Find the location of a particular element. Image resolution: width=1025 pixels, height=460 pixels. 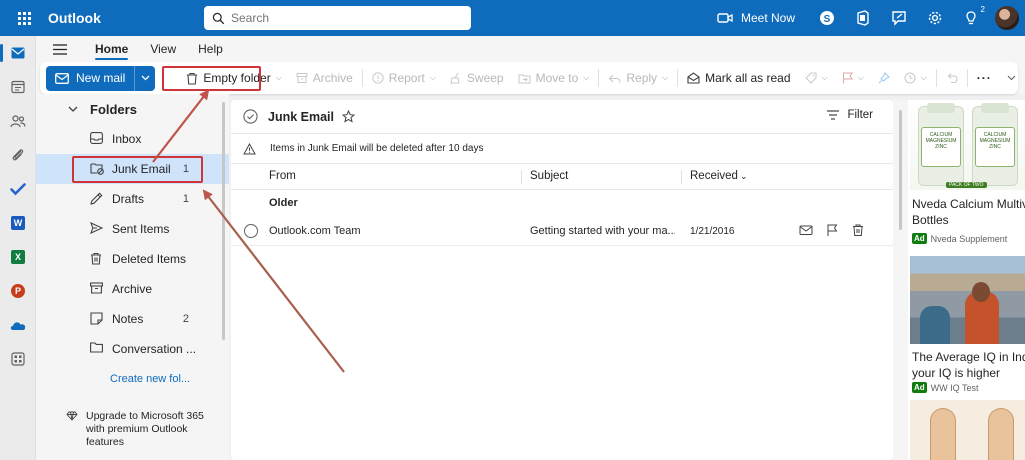

arrow-to-junk-email is located at coordinates (273, 281).